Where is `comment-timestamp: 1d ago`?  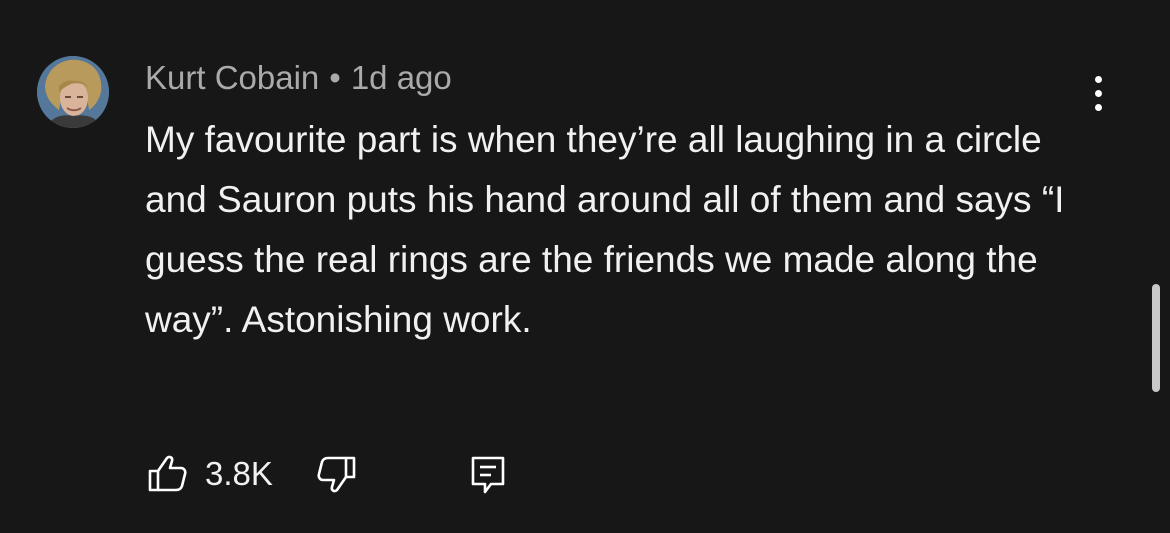 comment-timestamp: 1d ago is located at coordinates (401, 77).